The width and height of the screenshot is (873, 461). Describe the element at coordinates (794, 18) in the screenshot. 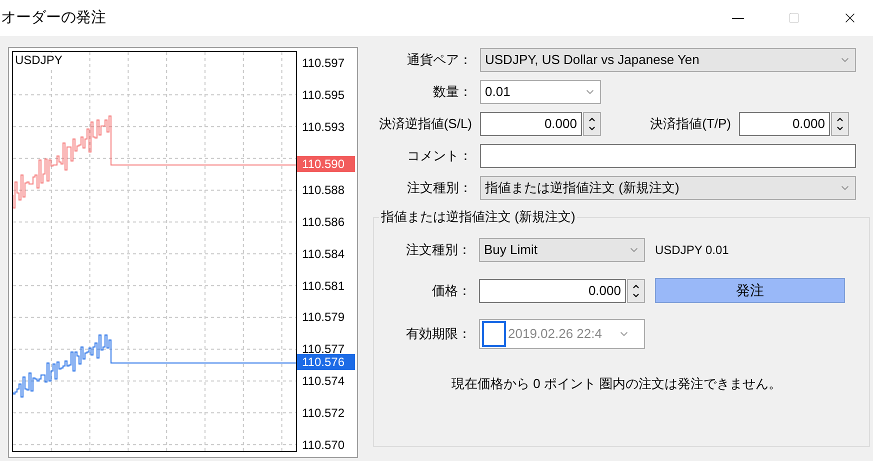

I see `maximize-icon` at that location.